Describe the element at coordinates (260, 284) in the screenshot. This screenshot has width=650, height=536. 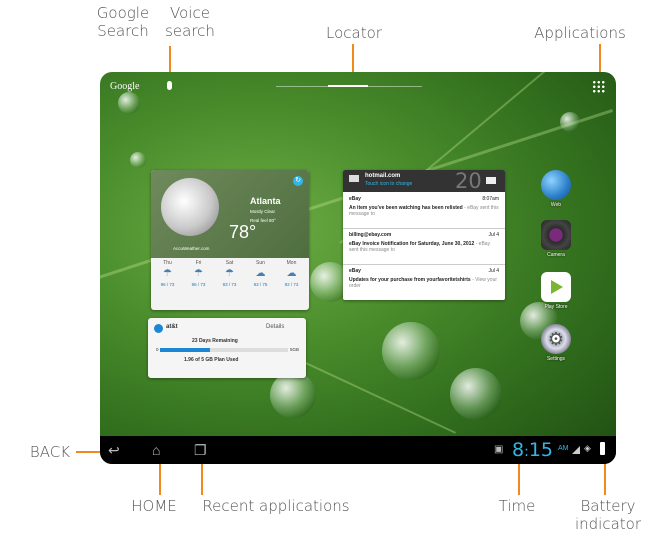
I see `forecast-temps: 93 / 75` at that location.